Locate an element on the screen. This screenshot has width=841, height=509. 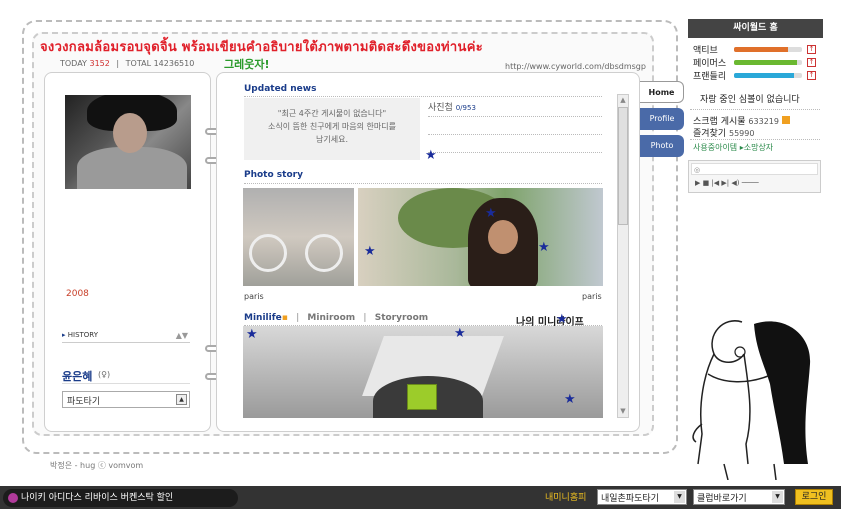
scrollbar-thumb is located at coordinates (623, 166).